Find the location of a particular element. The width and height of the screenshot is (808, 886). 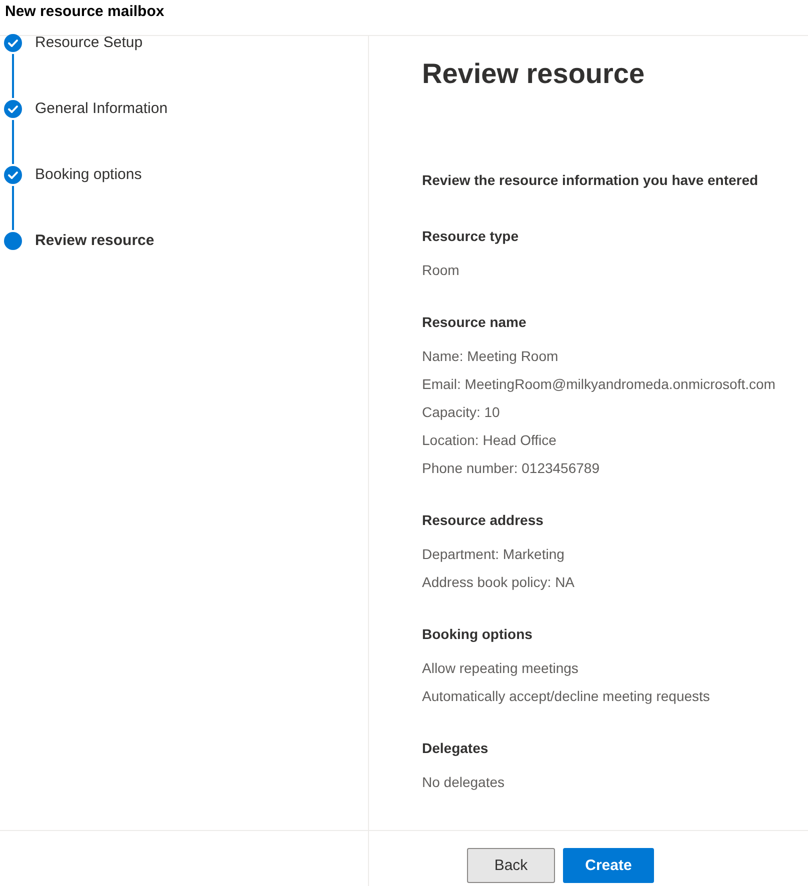

field-value: Phone number: 0123456789 is located at coordinates (511, 468).